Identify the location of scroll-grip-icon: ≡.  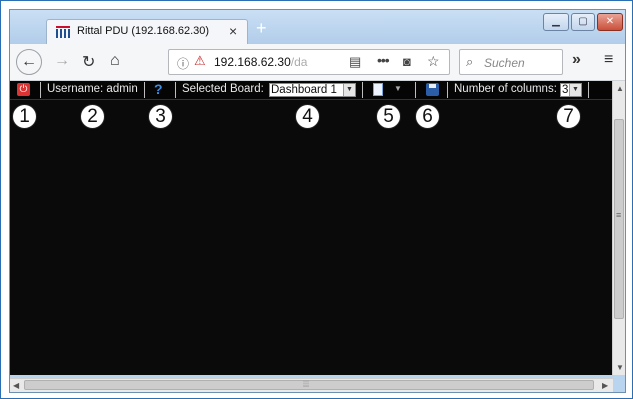
(619, 215).